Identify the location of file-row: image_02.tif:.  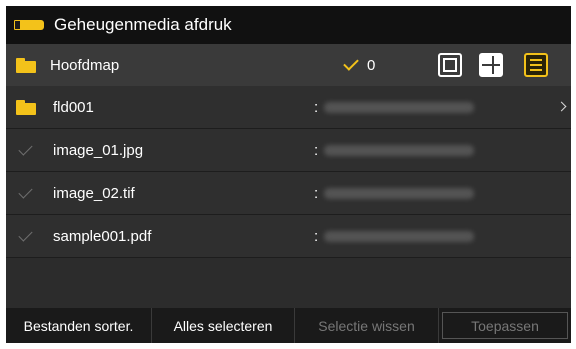
(288, 193).